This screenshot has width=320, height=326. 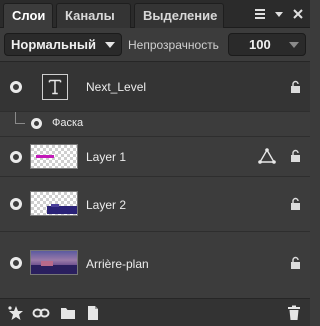 I want to click on close-icon, so click(x=298, y=14).